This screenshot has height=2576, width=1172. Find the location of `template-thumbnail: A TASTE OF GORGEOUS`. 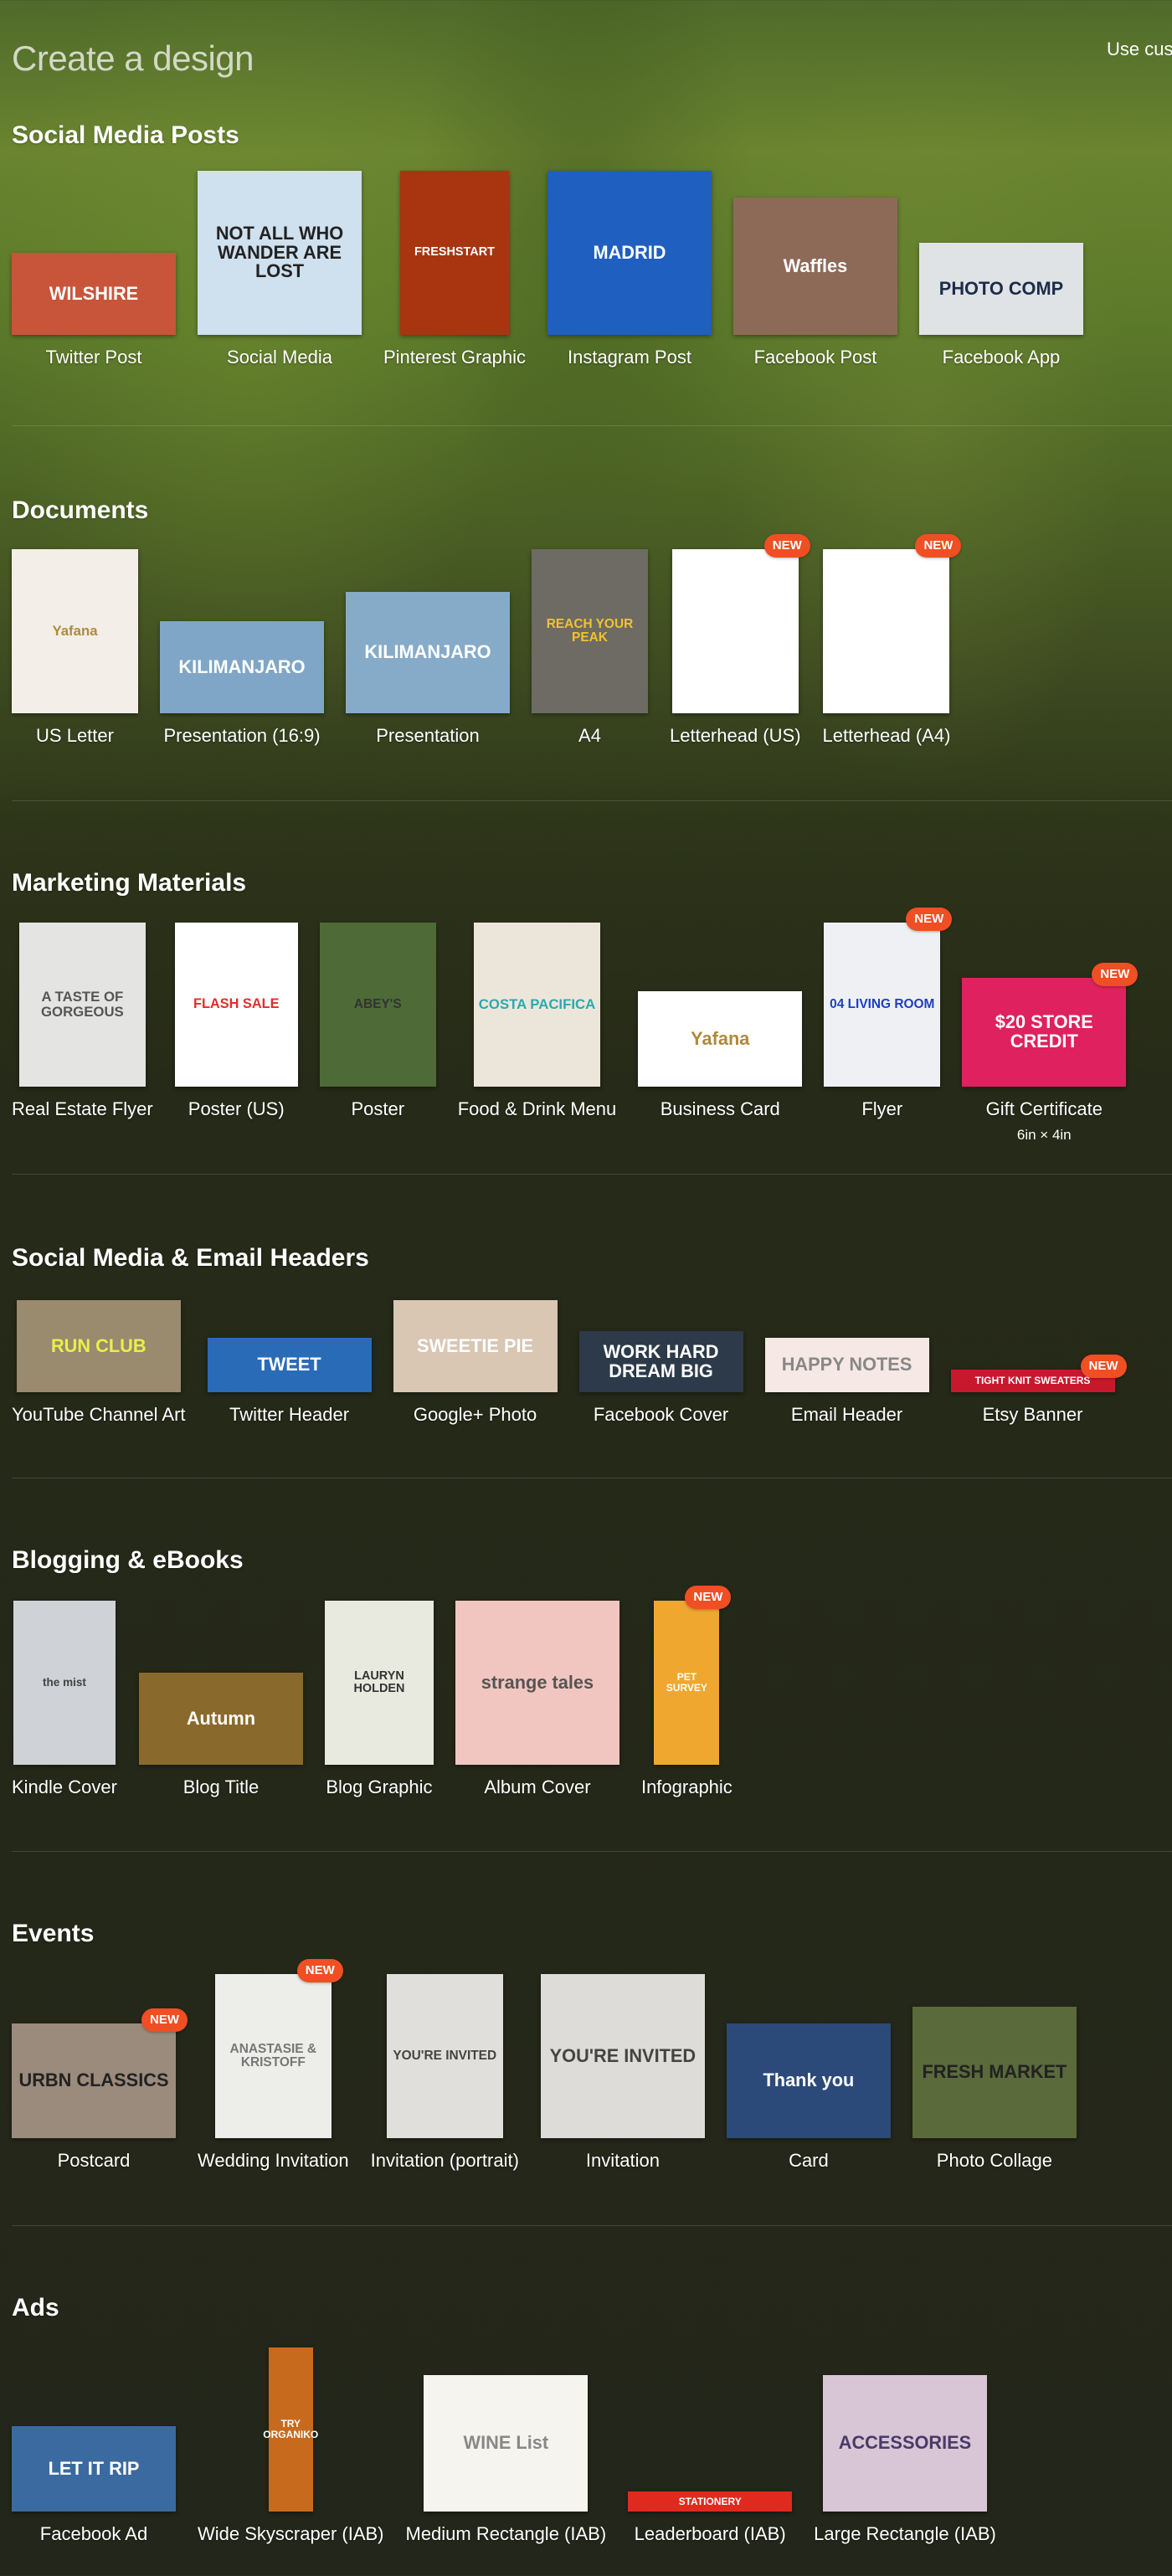

template-thumbnail: A TASTE OF GORGEOUS is located at coordinates (82, 1005).